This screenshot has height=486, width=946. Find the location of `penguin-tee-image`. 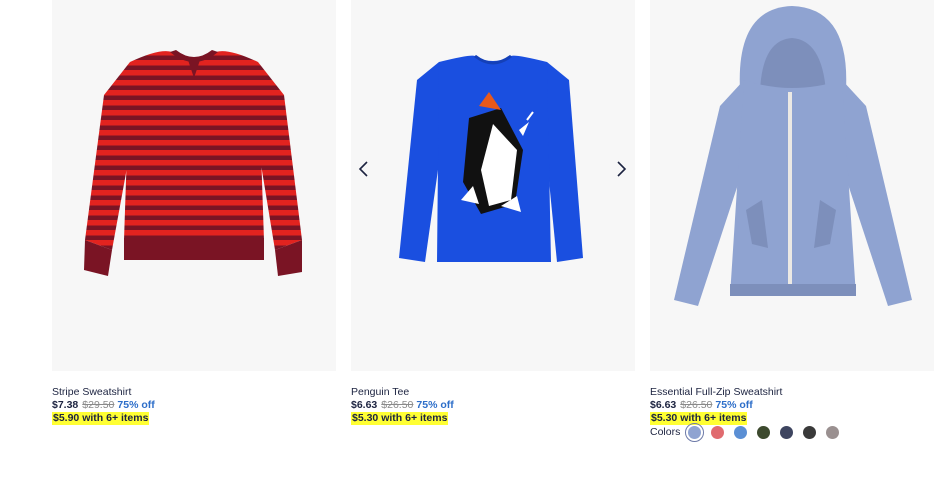

penguin-tee-image is located at coordinates (491, 158).